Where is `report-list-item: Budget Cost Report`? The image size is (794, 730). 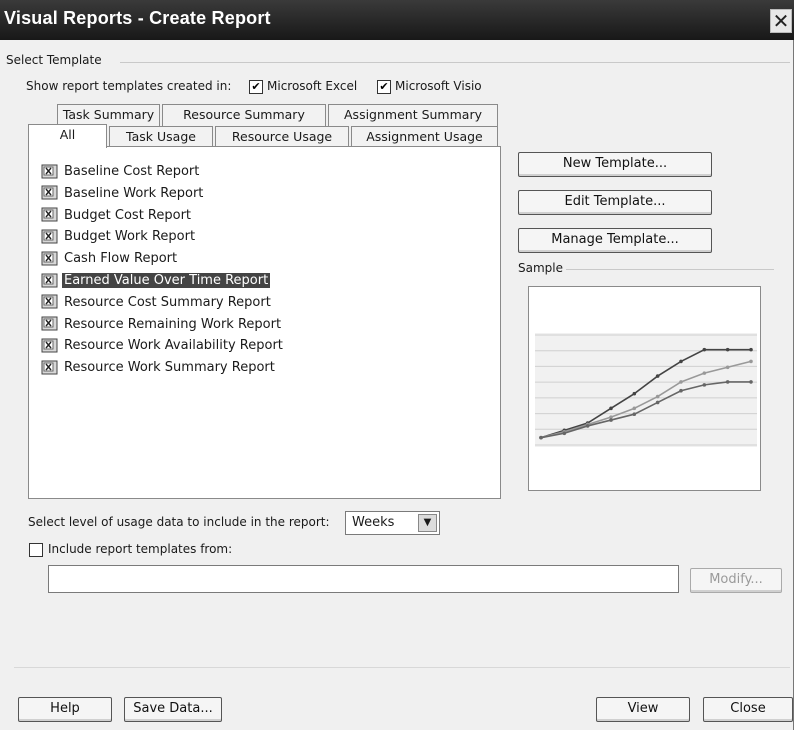 report-list-item: Budget Cost Report is located at coordinates (117, 217).